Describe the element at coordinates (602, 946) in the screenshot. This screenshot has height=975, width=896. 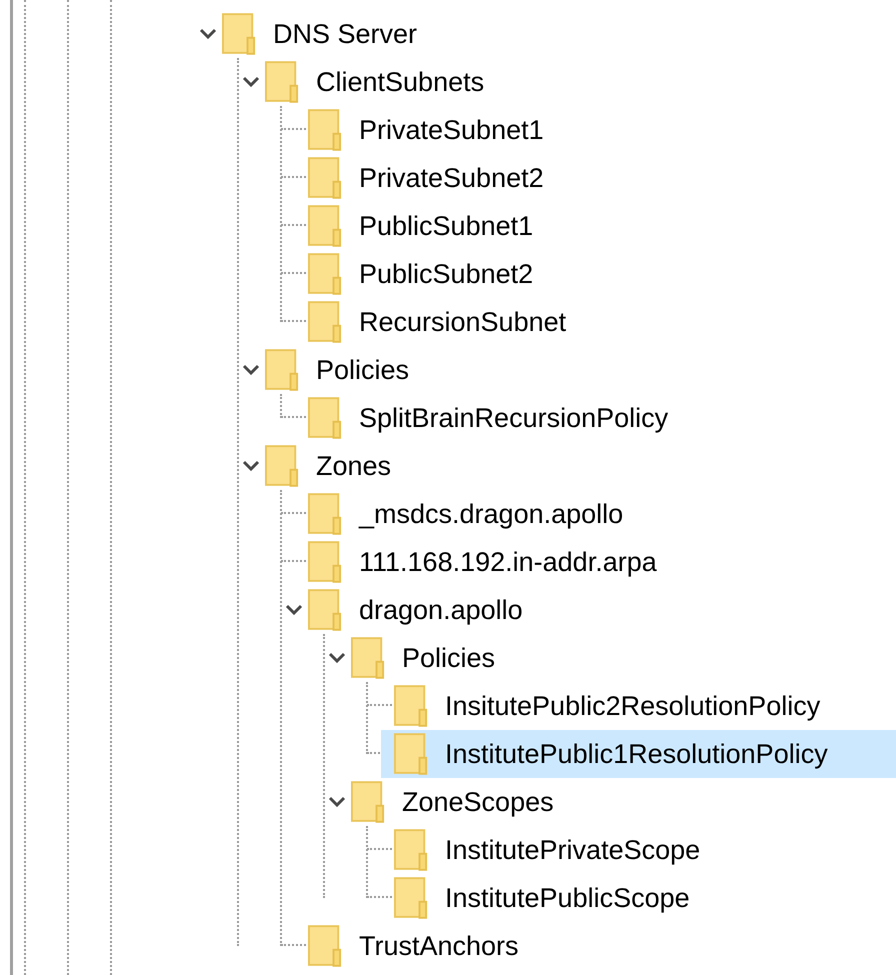
I see `tree-item: TrustAnchors` at that location.